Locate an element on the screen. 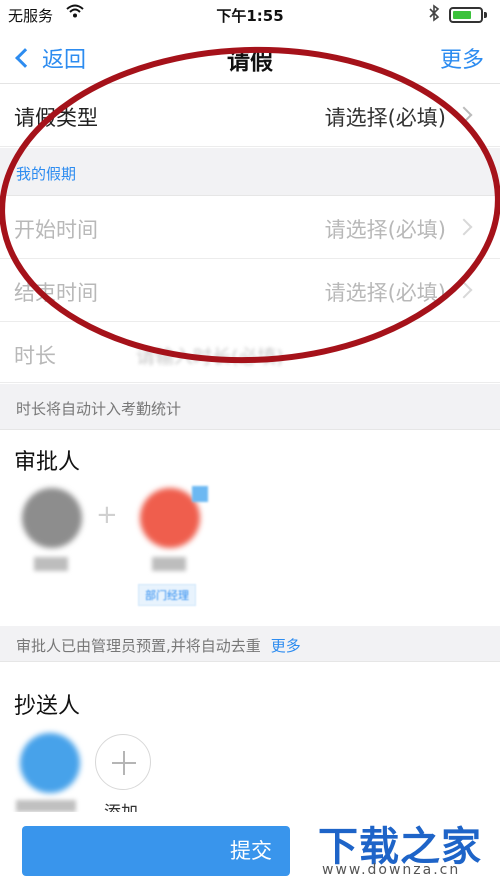 Image resolution: width=500 pixels, height=889 pixels. approver-note: 审批人已由管理员预置,并将自动去重 更多 is located at coordinates (158, 645).